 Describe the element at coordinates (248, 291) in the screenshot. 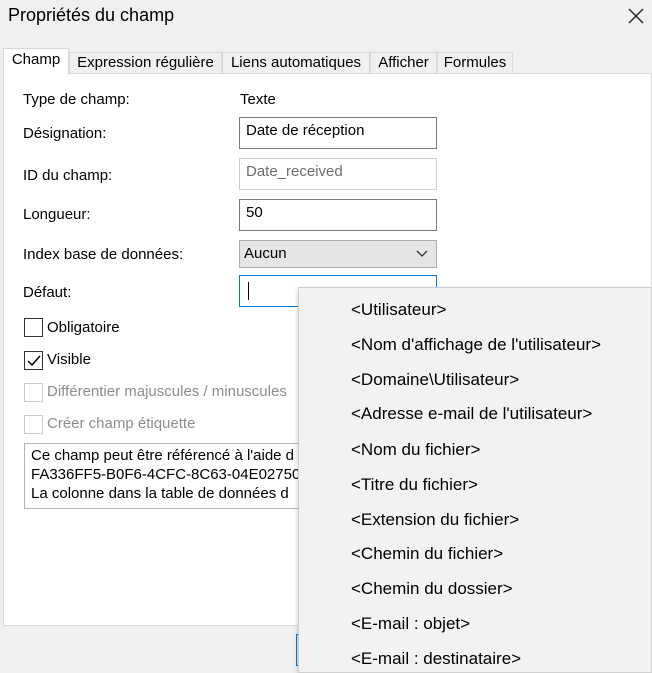

I see `text-caret` at that location.